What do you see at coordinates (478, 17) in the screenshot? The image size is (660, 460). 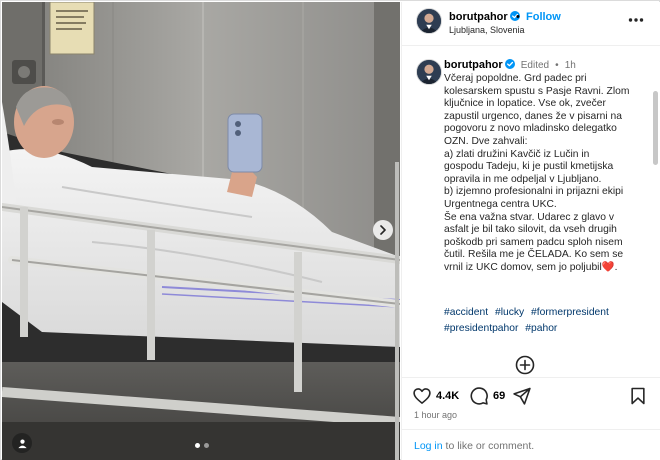 I see `author-username-text: borutpahor` at bounding box center [478, 17].